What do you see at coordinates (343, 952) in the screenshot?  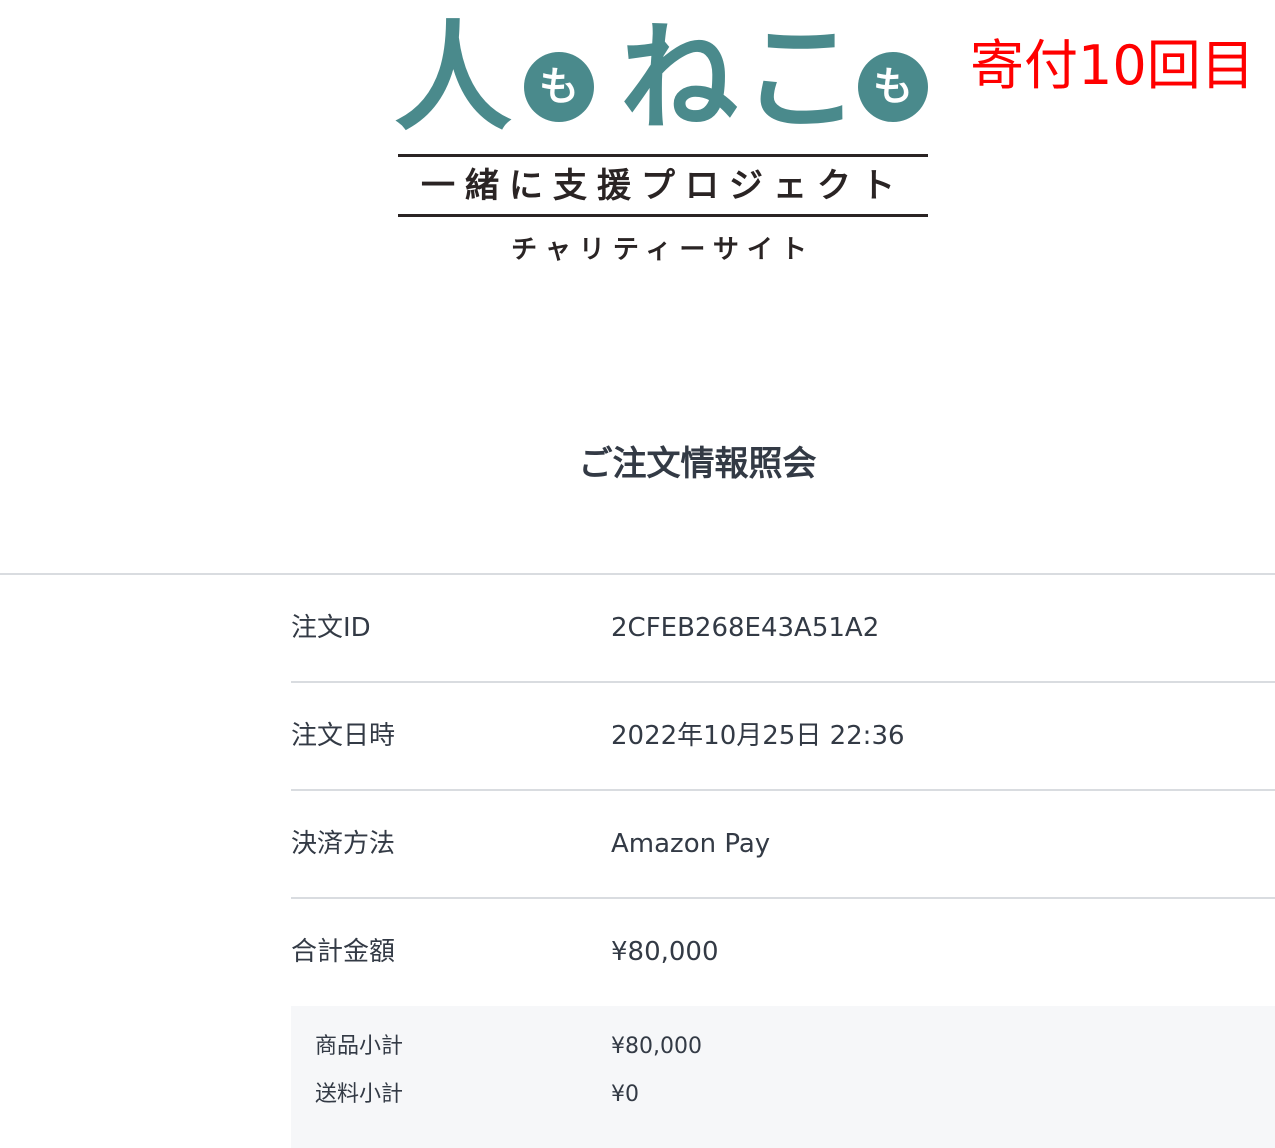 I see `total-amount-label: 合計金額` at bounding box center [343, 952].